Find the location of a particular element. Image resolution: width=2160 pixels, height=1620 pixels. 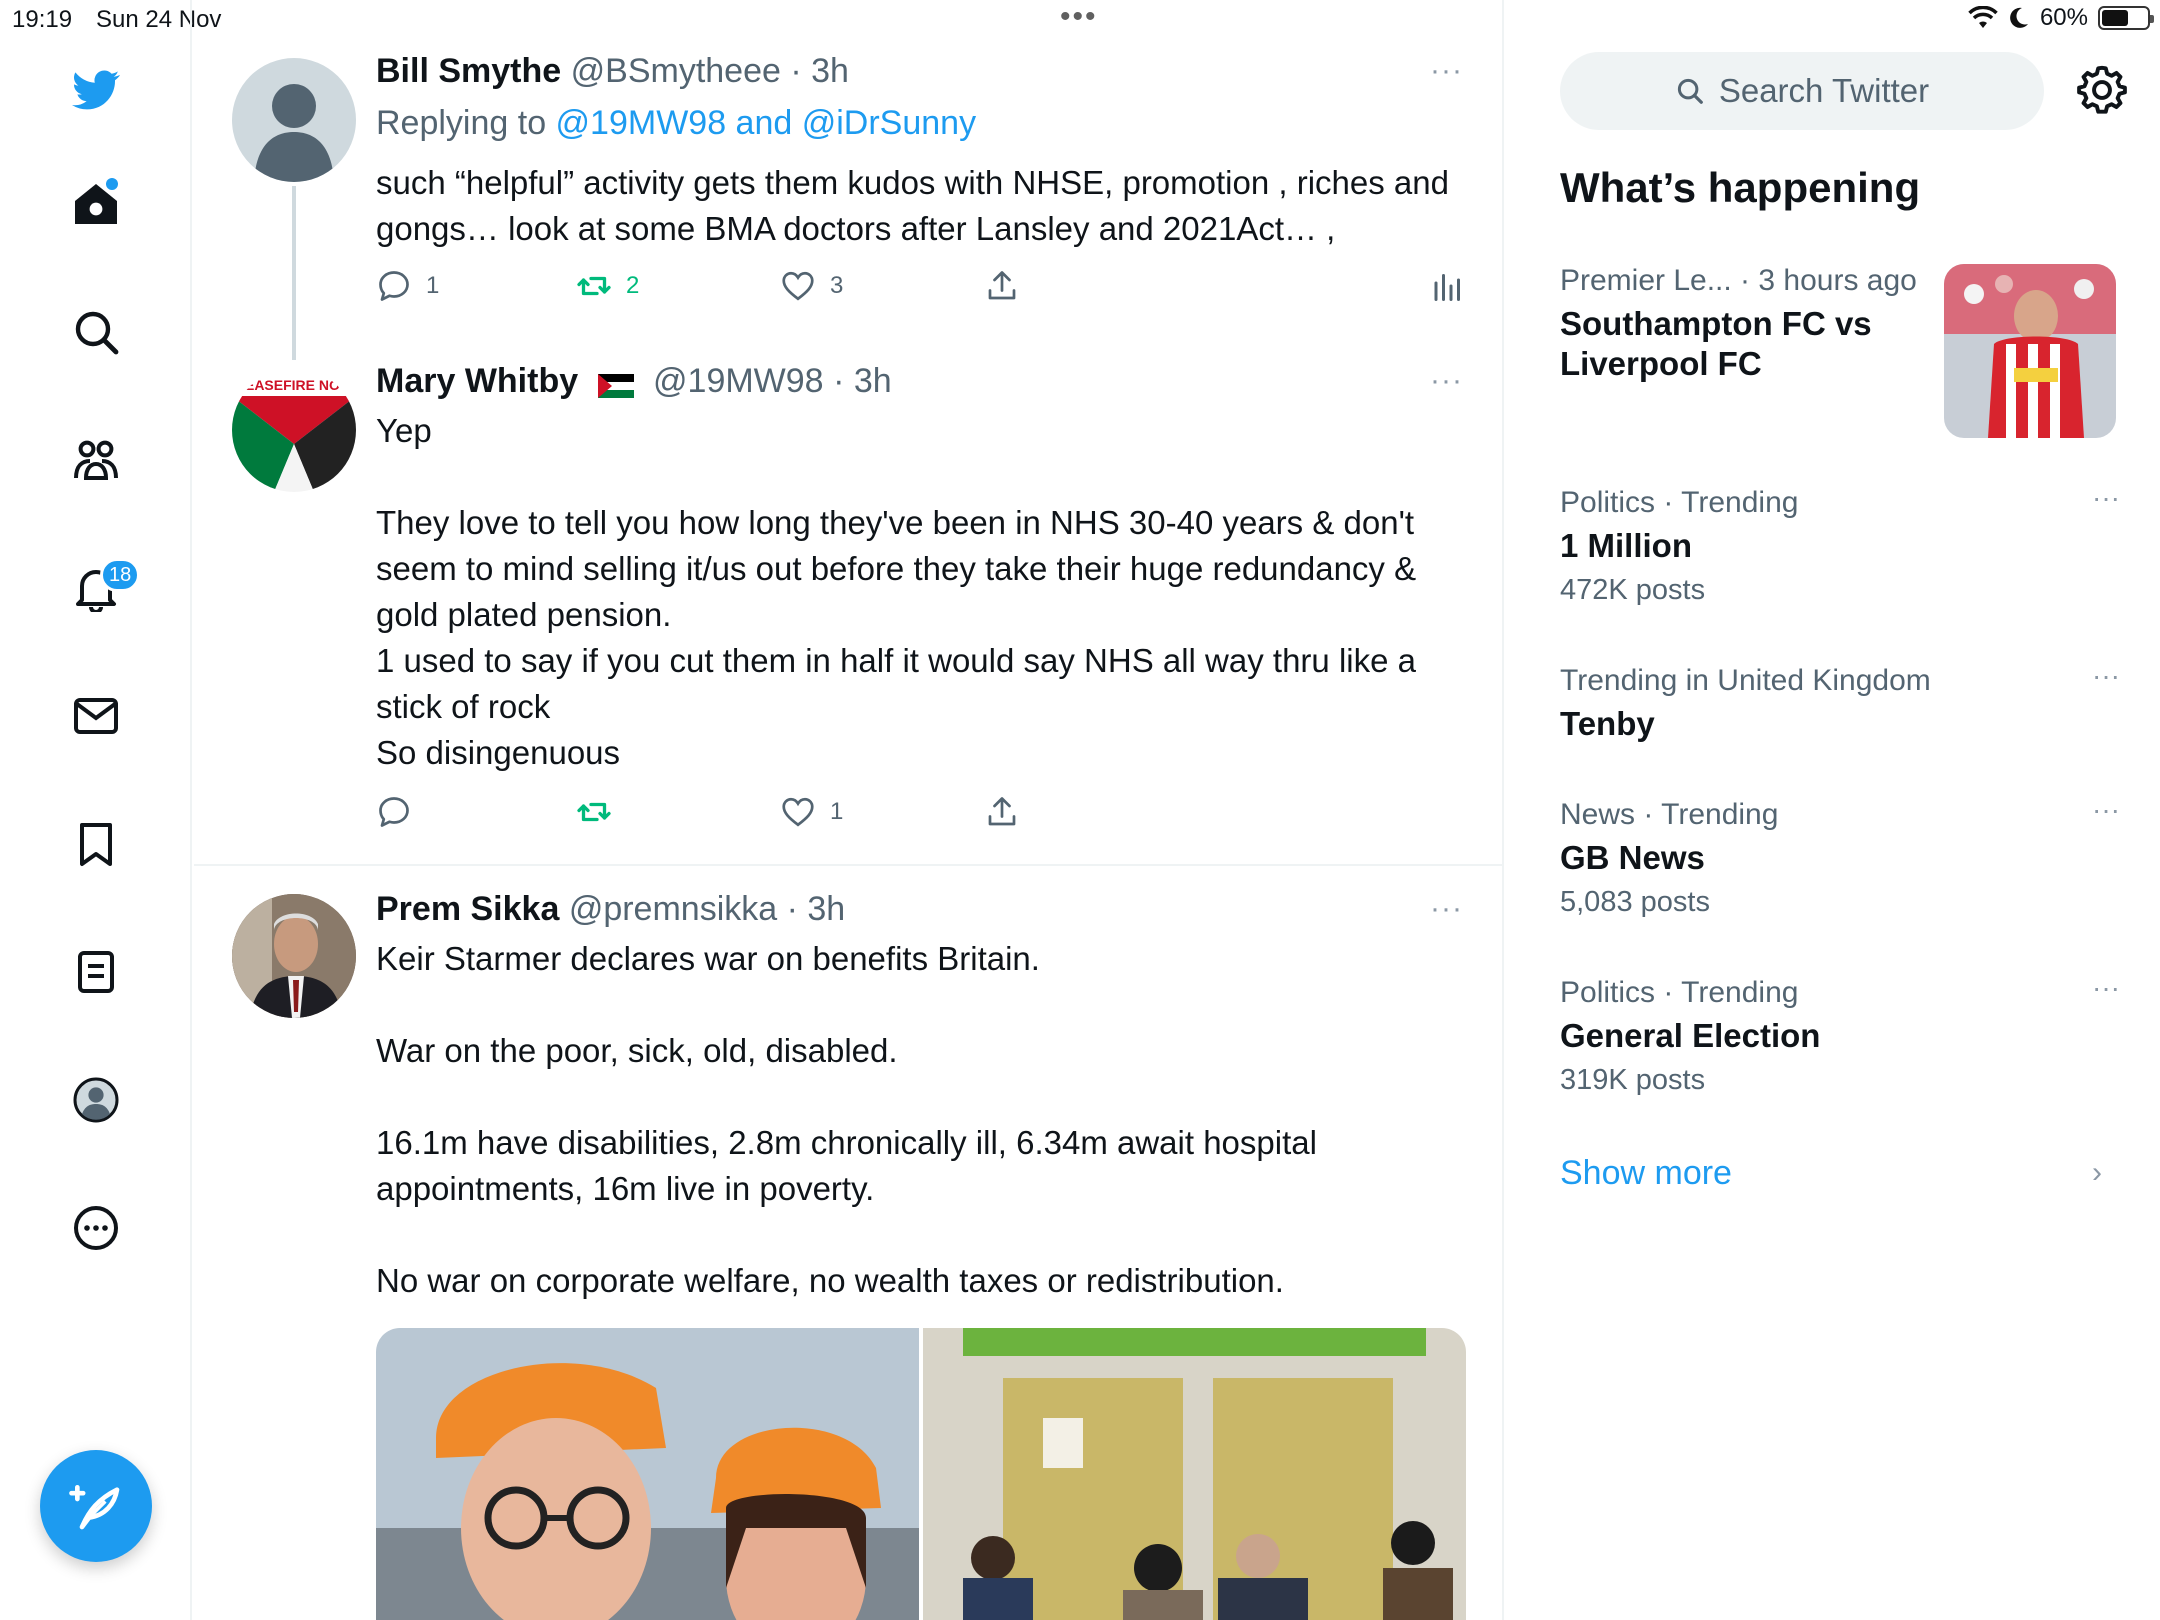

replying-to-prefix: Replying to is located at coordinates (466, 123).